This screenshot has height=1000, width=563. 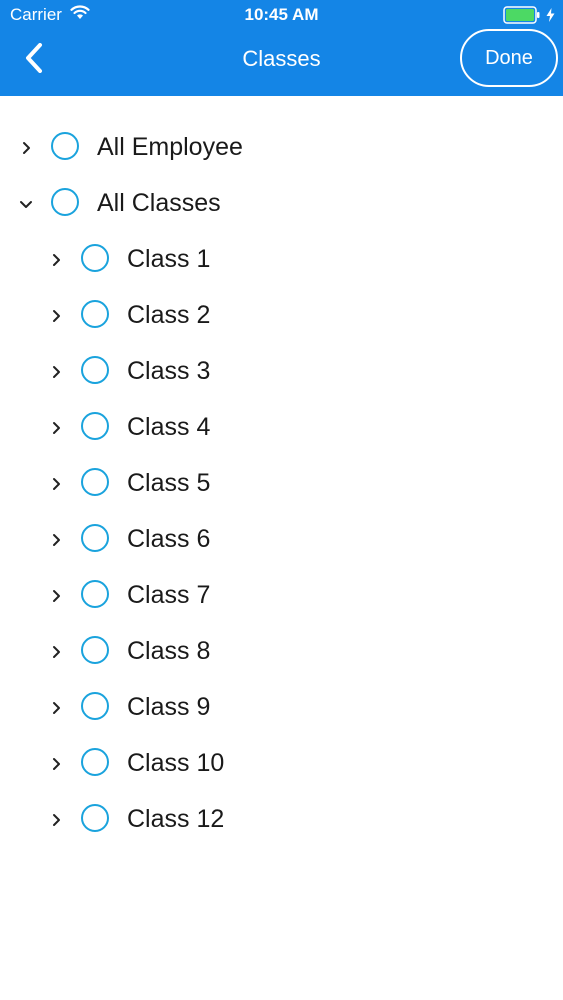 I want to click on tree-item-label: Class 3, so click(x=169, y=371).